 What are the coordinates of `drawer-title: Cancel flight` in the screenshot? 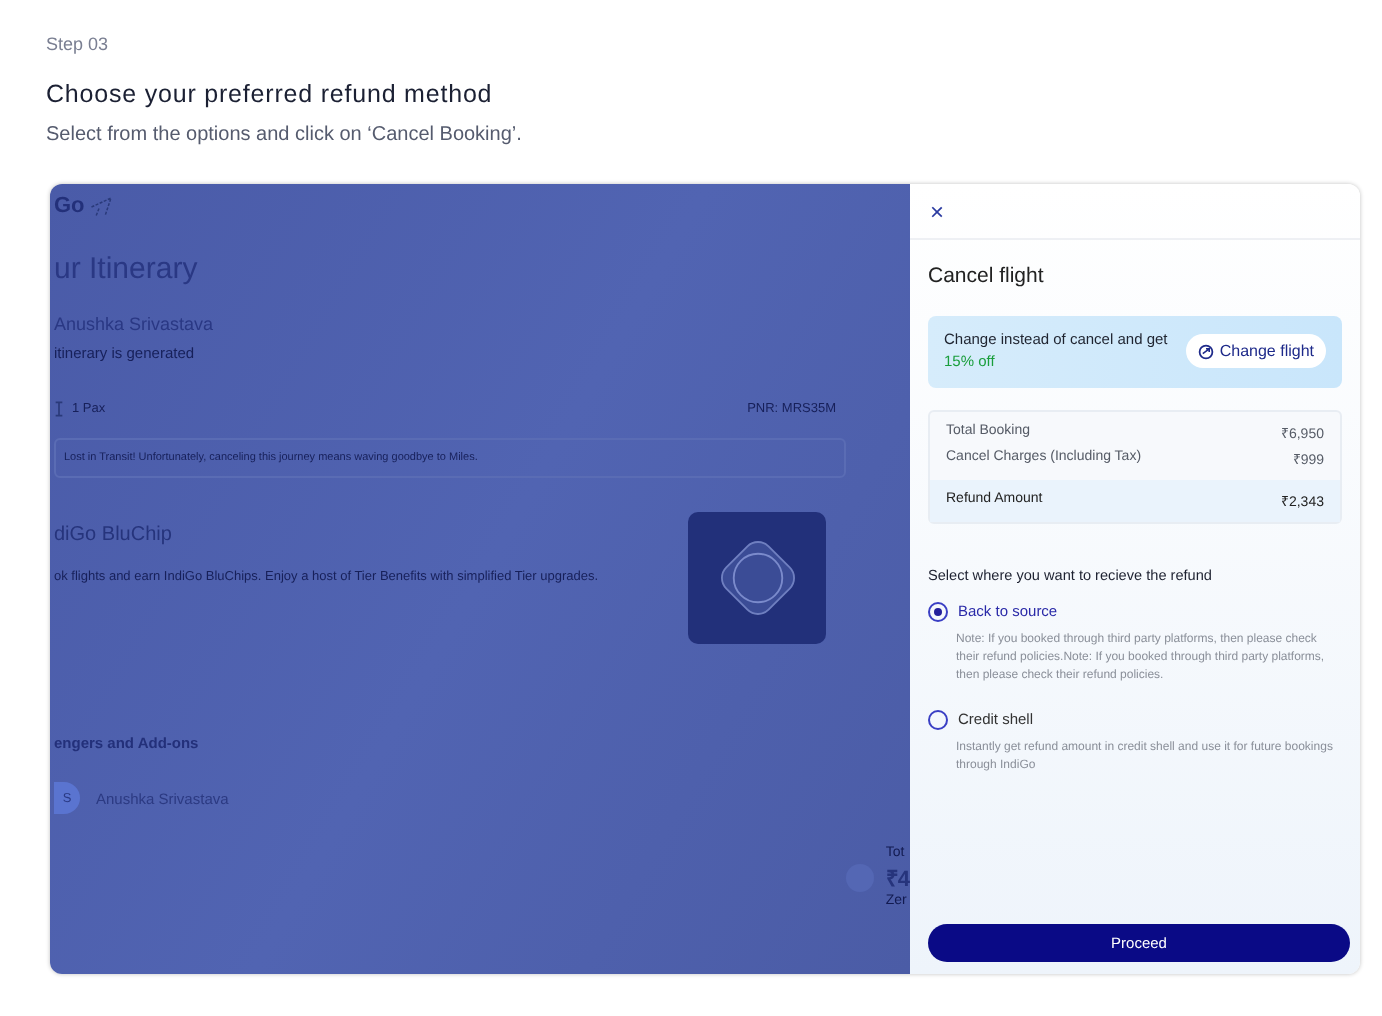 It's located at (987, 276).